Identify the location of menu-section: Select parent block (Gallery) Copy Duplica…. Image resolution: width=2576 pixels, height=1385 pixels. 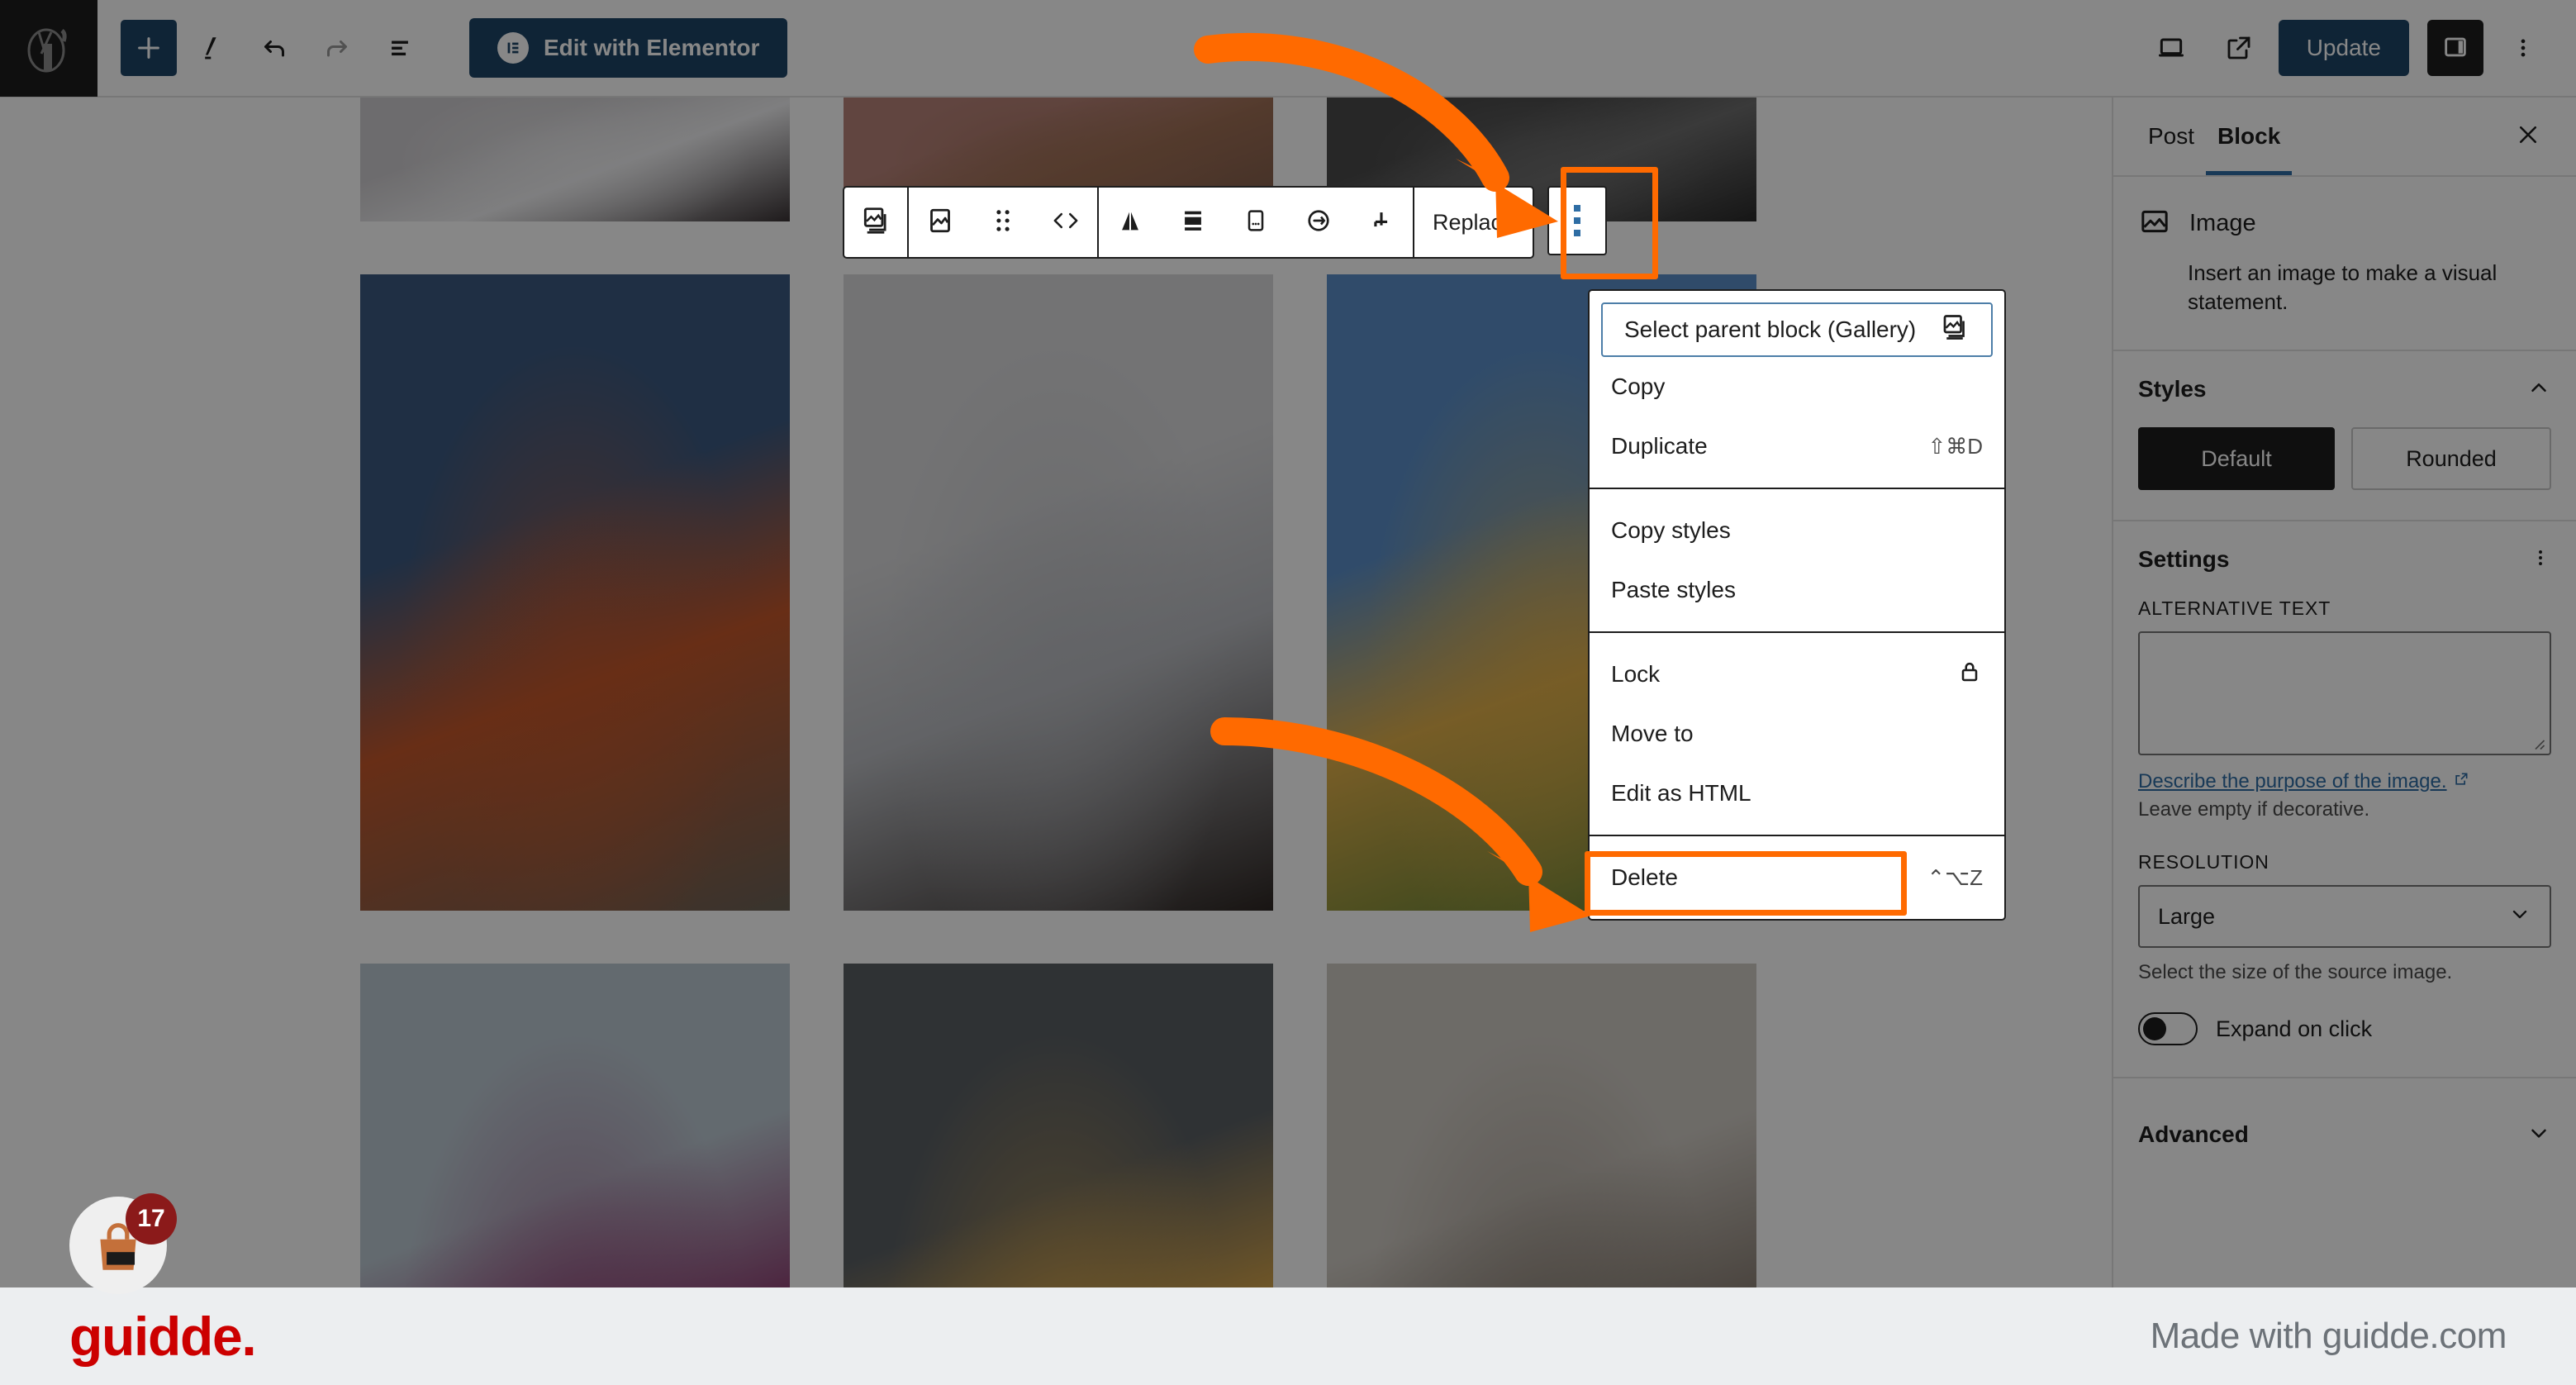
(1797, 390).